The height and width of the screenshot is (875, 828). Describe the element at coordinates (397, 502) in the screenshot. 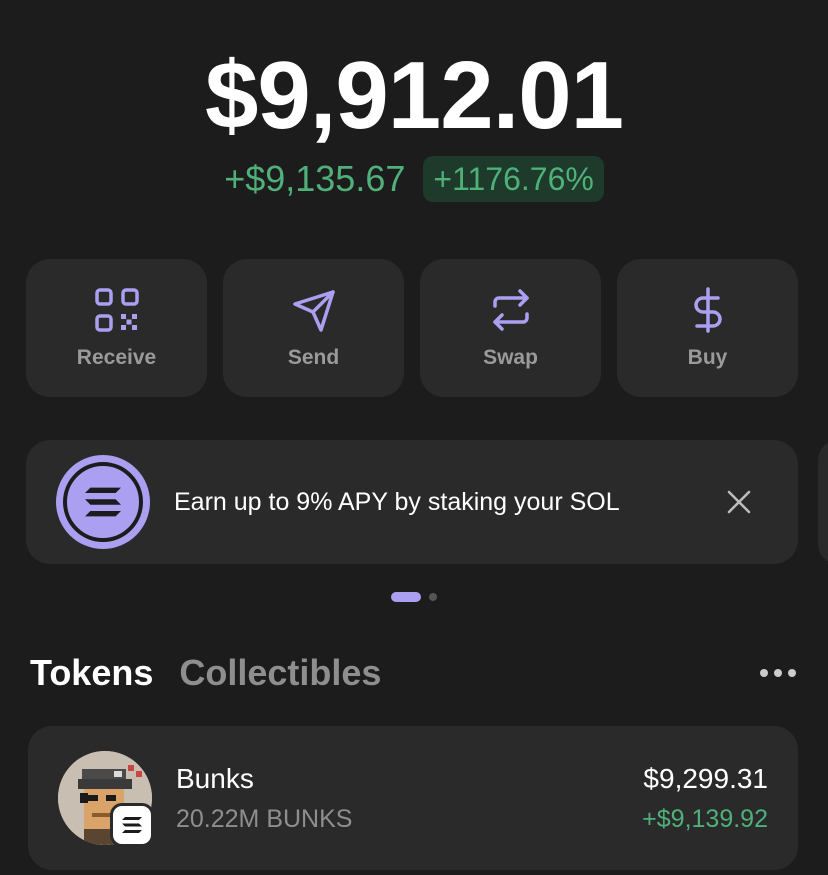

I see `promo-text: Earn up to 9% APY by staking your SOL` at that location.